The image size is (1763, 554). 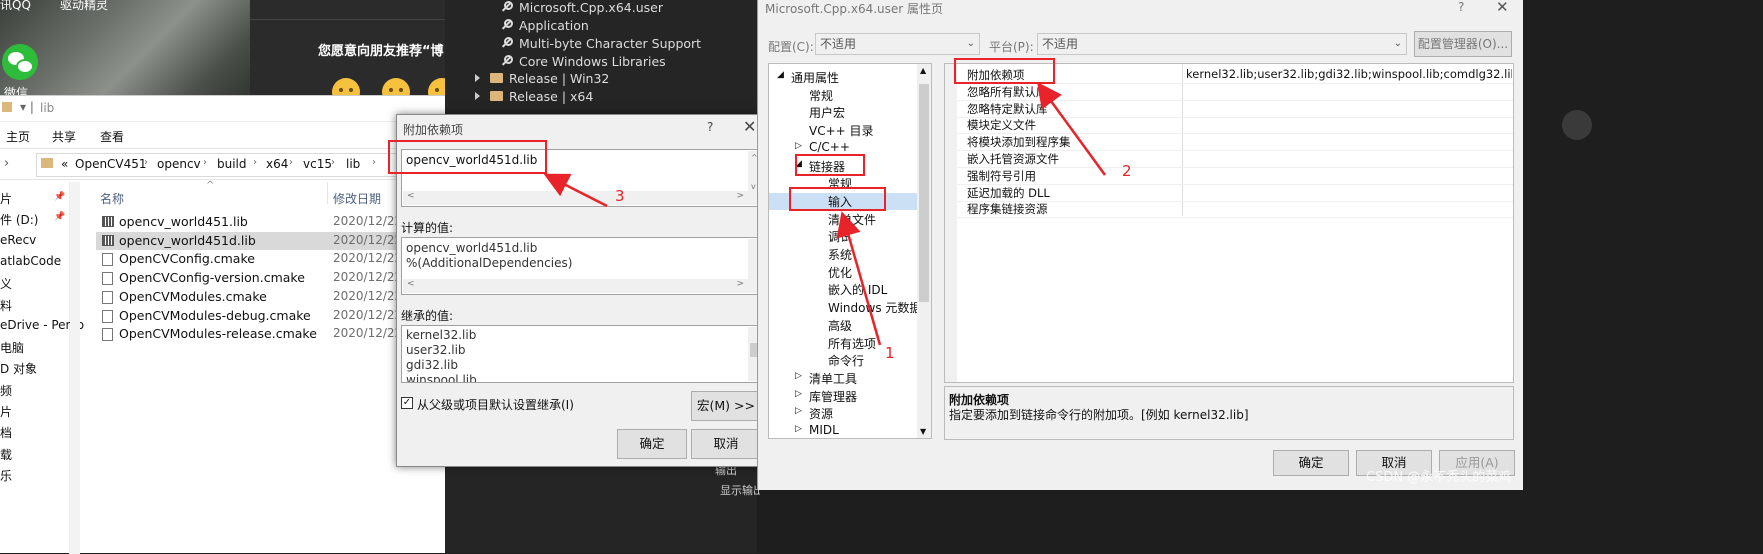 What do you see at coordinates (1439, 477) in the screenshot?
I see `watermark: CSDN @永不秃头的菜鸡` at bounding box center [1439, 477].